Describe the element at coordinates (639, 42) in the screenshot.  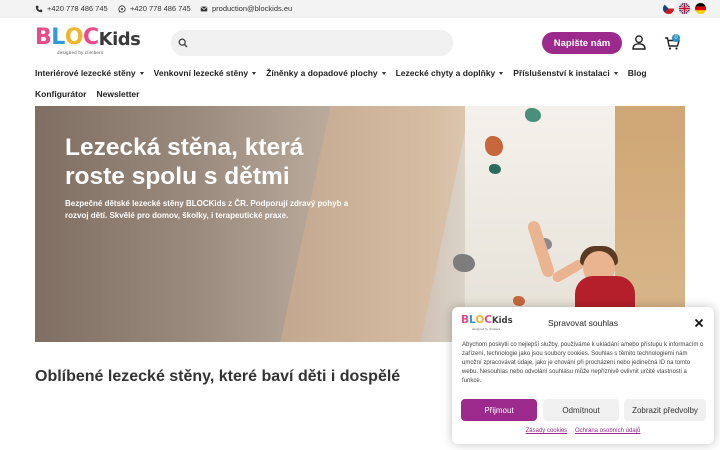
I see `user-account-icon` at that location.